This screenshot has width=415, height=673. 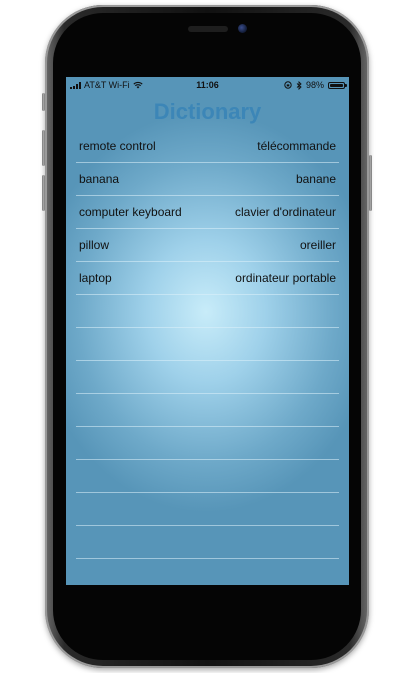 What do you see at coordinates (95, 278) in the screenshot?
I see `english-word: laptop` at bounding box center [95, 278].